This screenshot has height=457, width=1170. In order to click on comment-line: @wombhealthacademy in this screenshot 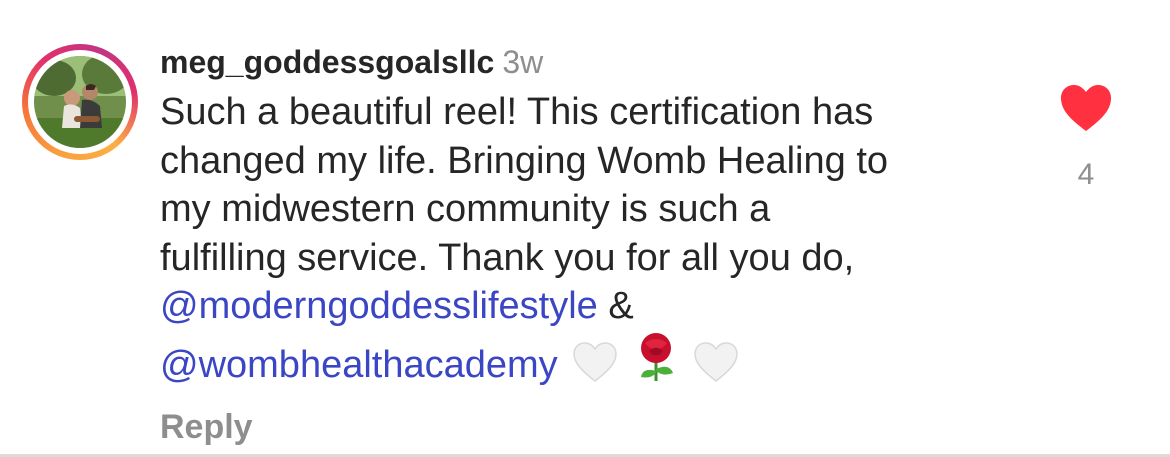, I will do `click(600, 363)`.